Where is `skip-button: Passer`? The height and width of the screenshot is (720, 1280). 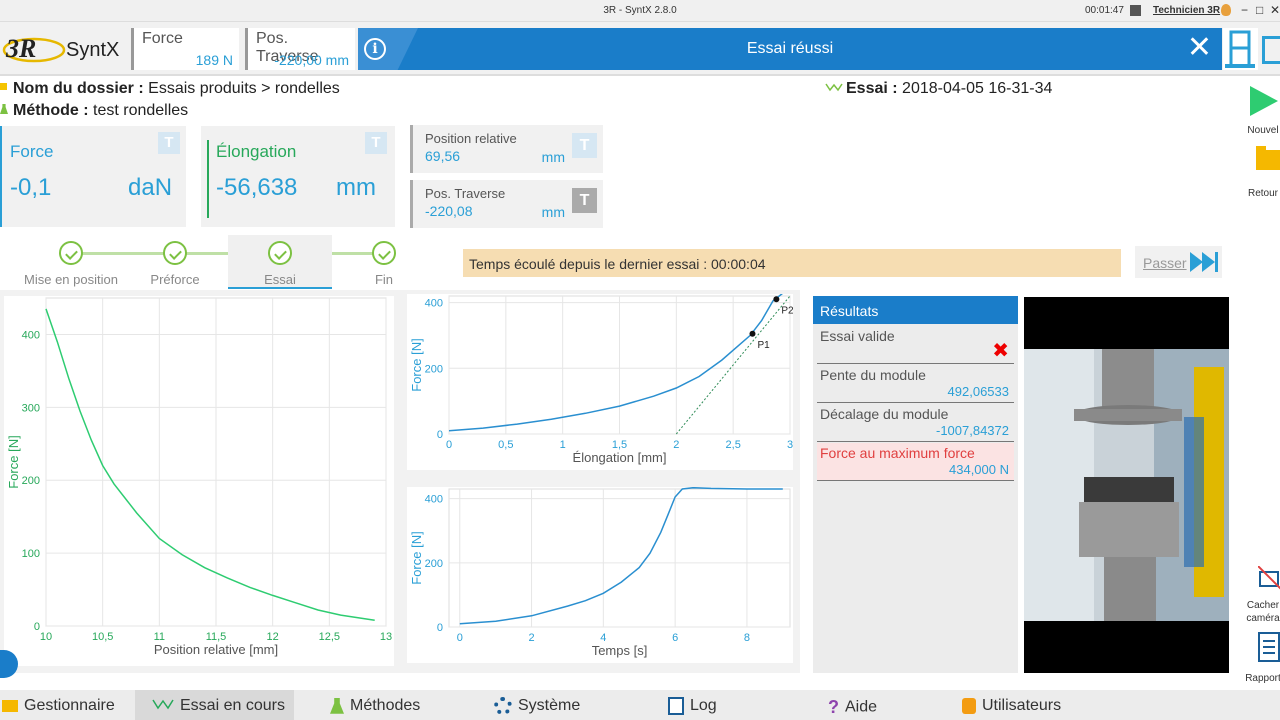 skip-button: Passer is located at coordinates (1178, 262).